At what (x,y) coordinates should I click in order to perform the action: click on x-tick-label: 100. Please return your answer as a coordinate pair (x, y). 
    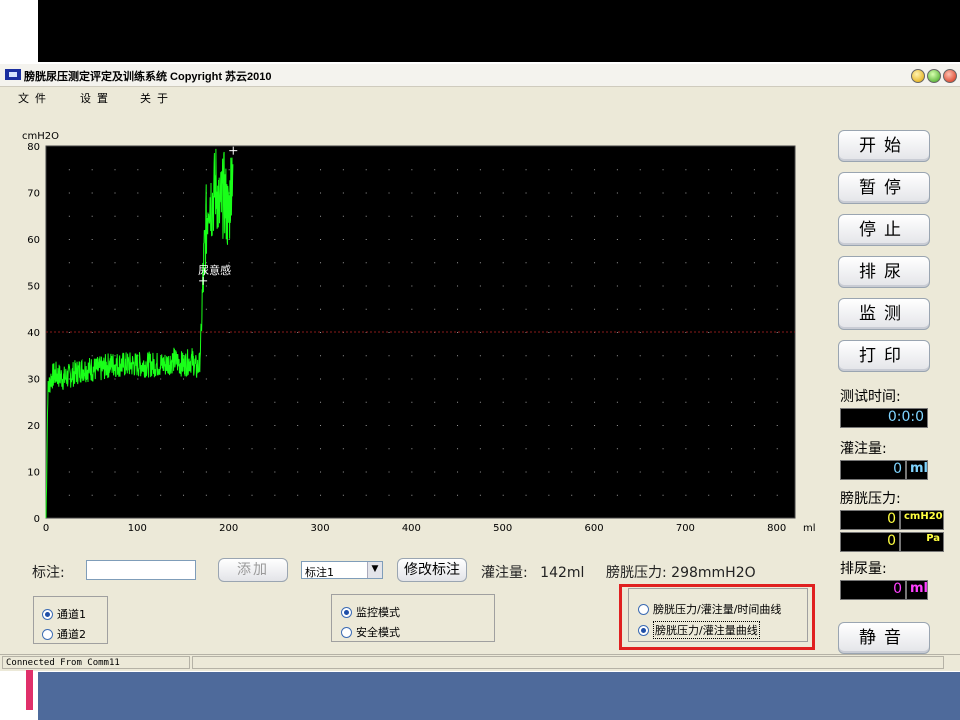
    Looking at the image, I should click on (137, 528).